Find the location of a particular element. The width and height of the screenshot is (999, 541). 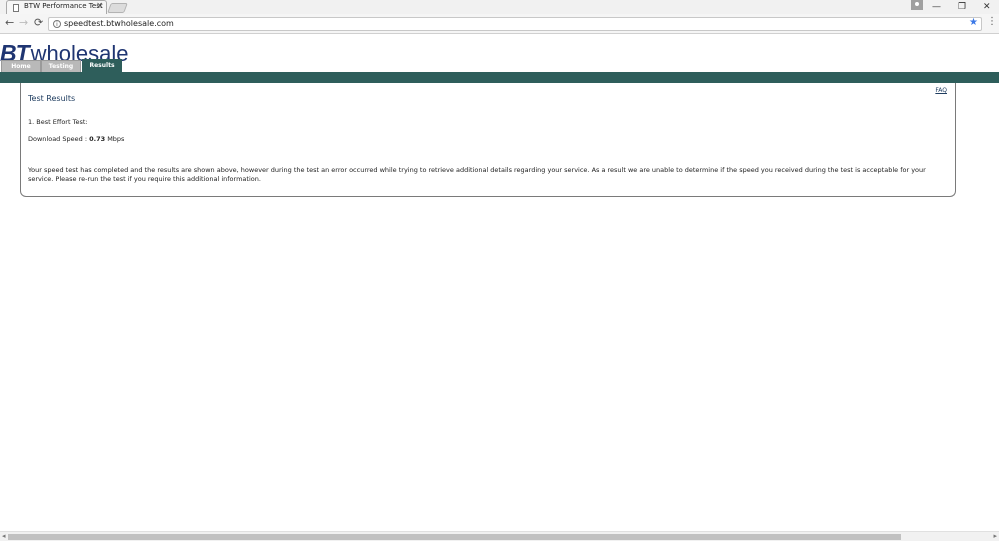

horizontal-scrollbar: ◂ ▸ is located at coordinates (499, 536).